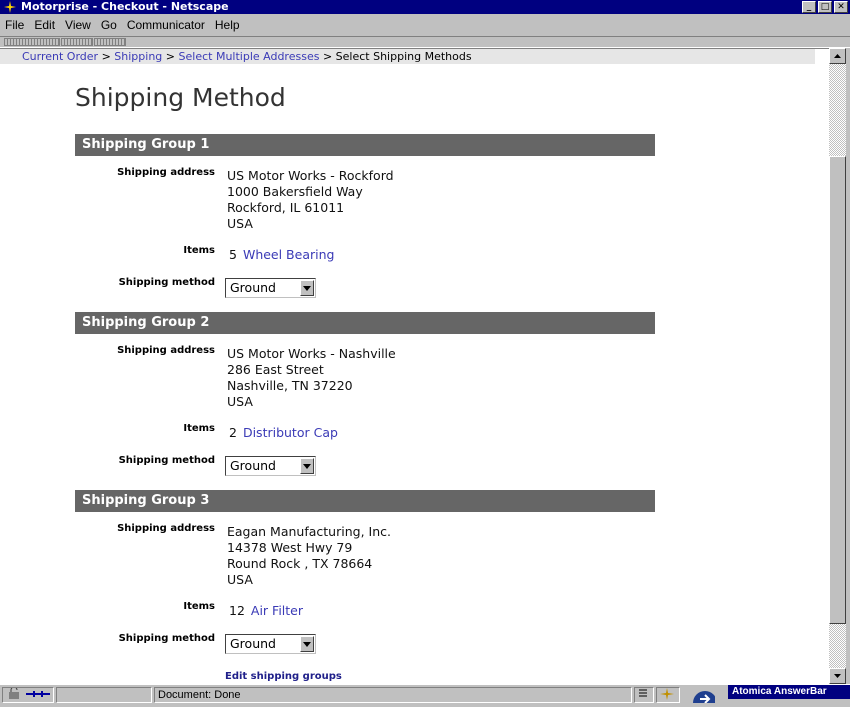  I want to click on breadcrumb-current: Select Shipping Methods, so click(403, 56).